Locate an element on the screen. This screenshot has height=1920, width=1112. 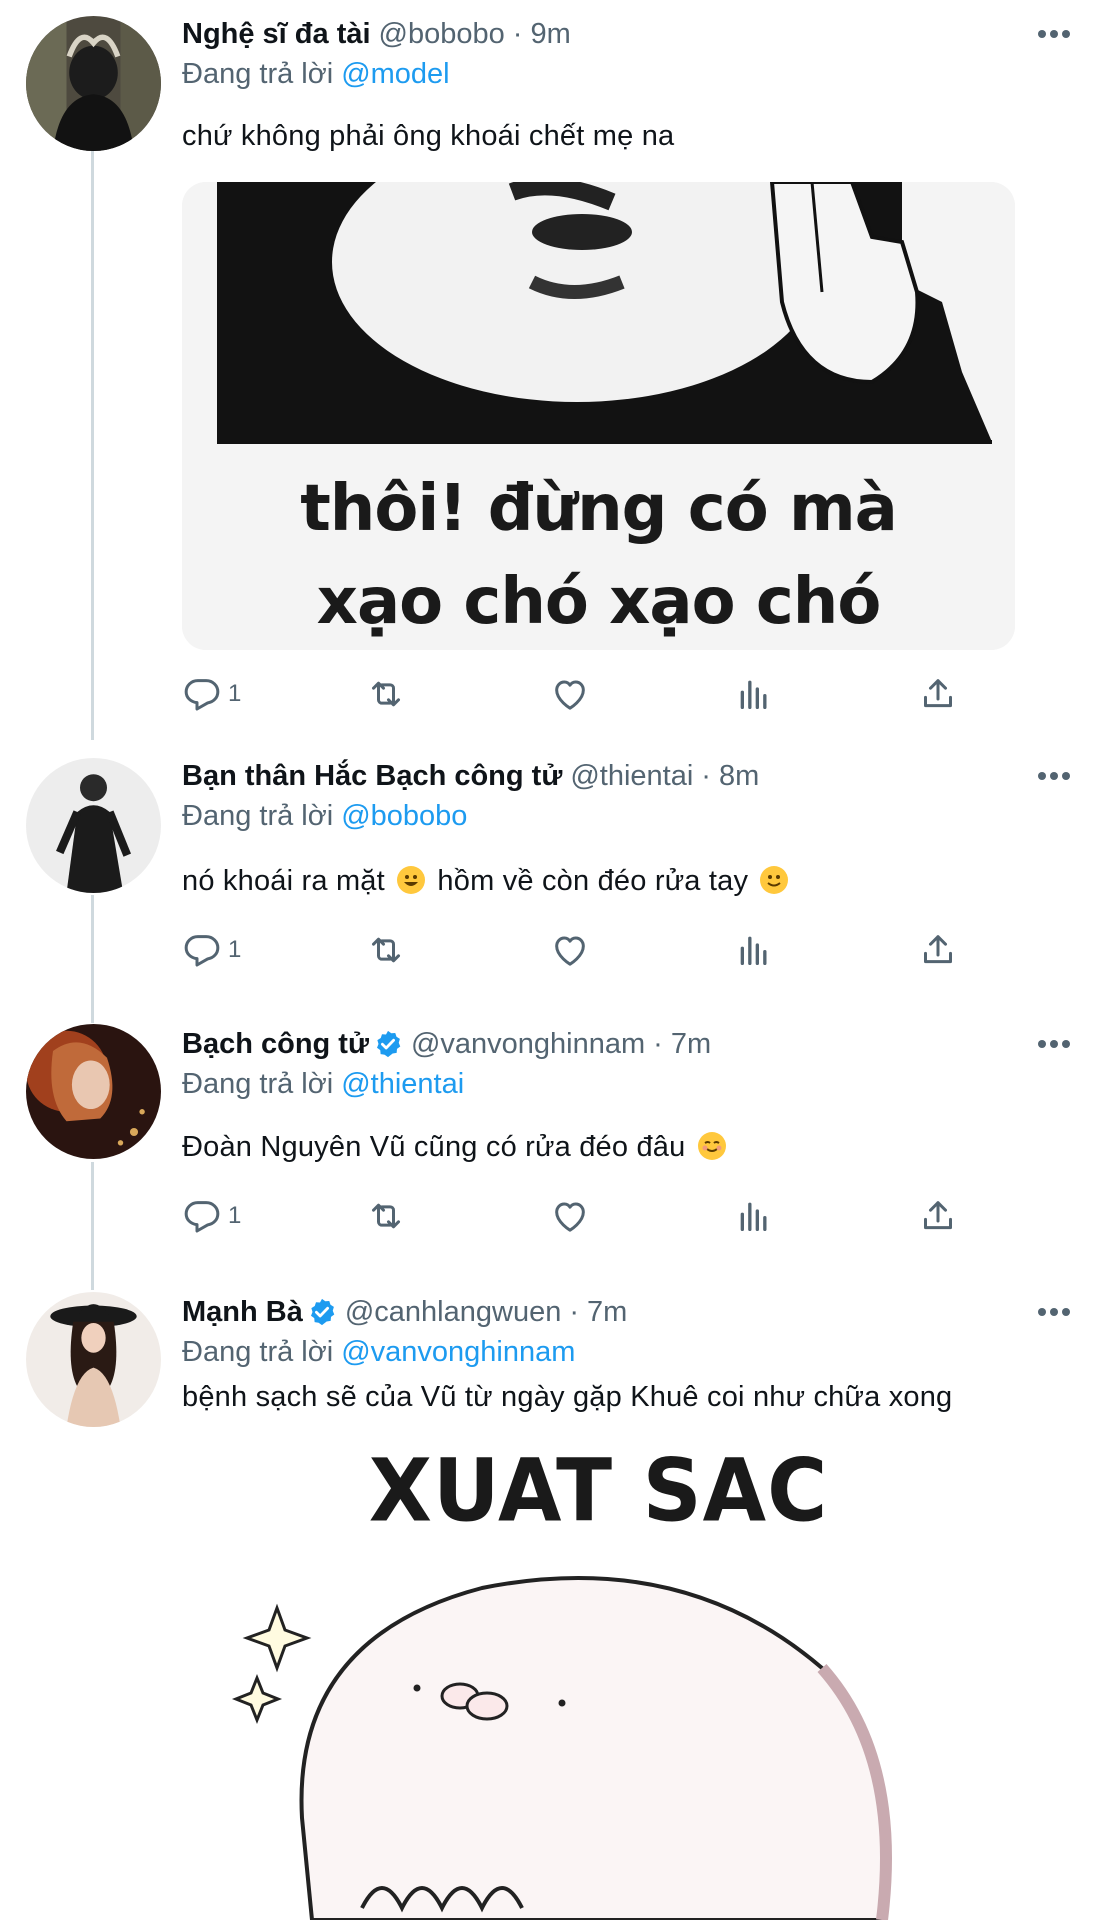
tweet-header: Bạn thân Hắc Bạch công tử @thientai · 8m is located at coordinates (470, 776).